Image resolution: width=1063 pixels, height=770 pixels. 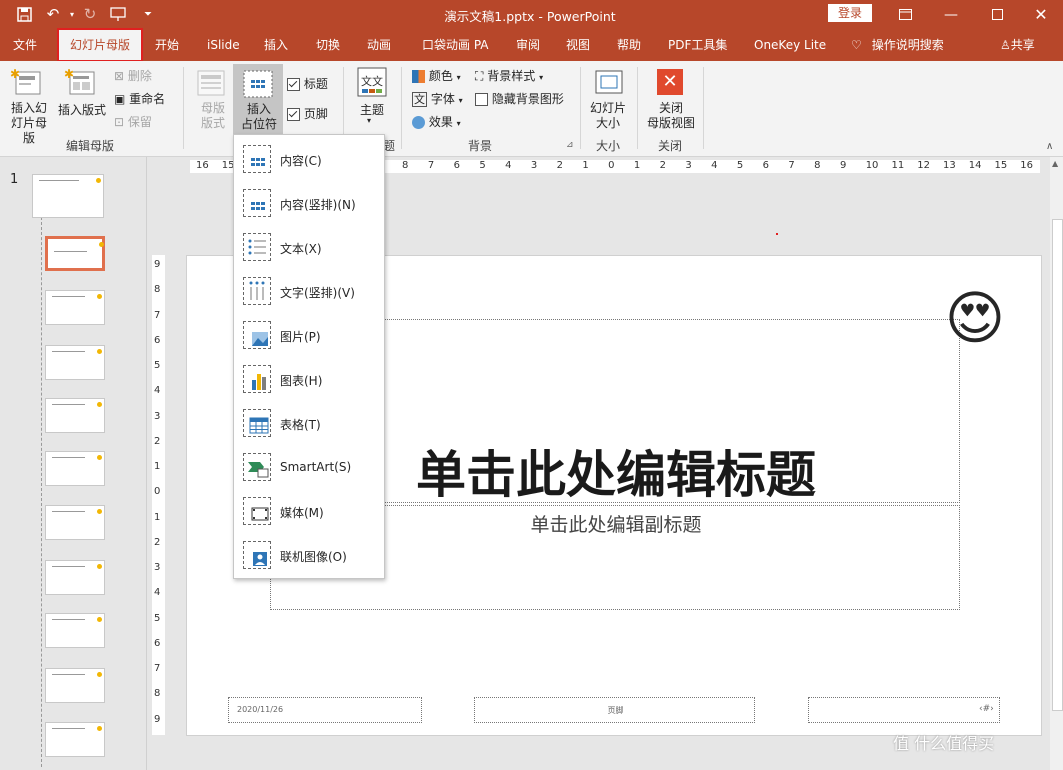 I want to click on footer-checkbox-box, so click(x=293, y=114).